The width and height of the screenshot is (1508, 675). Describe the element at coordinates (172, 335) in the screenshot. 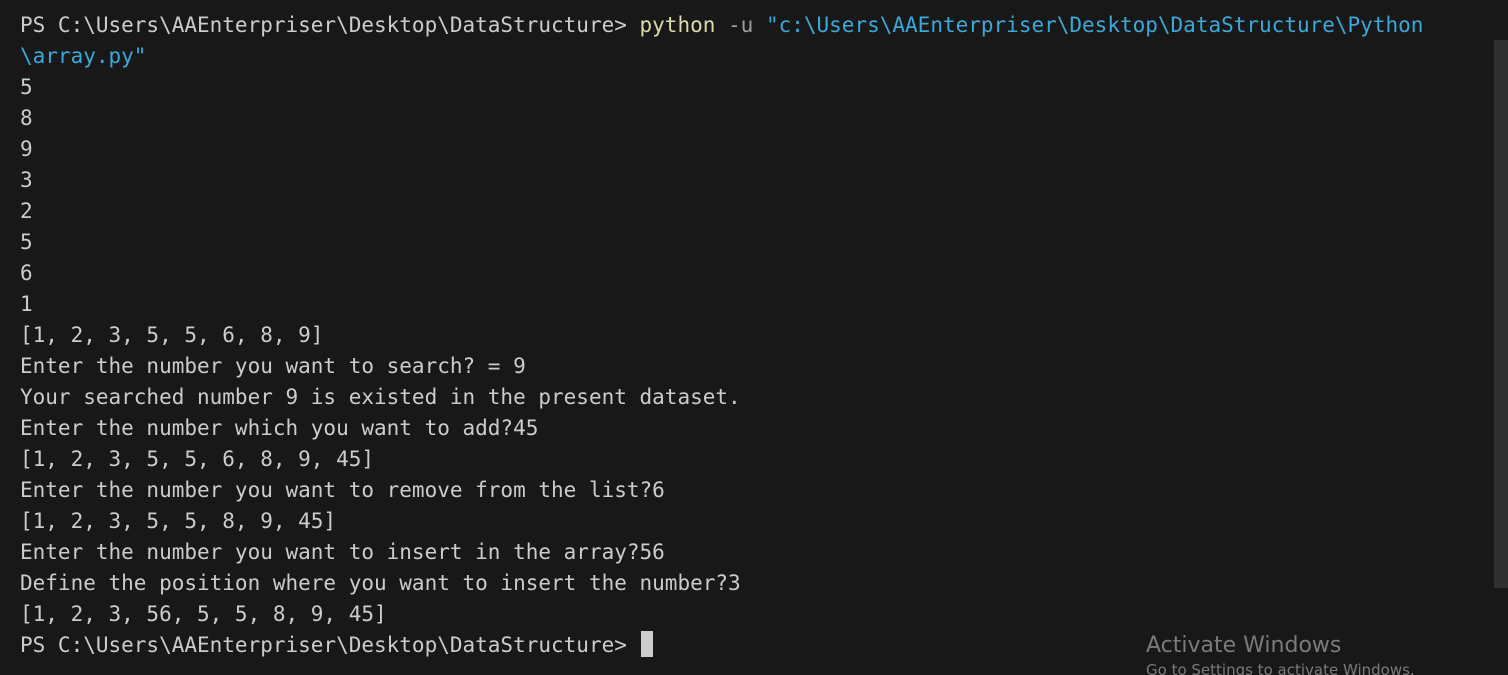

I see `output-line: [1, 2, 3, 5, 5, 6, 8, 9]` at that location.